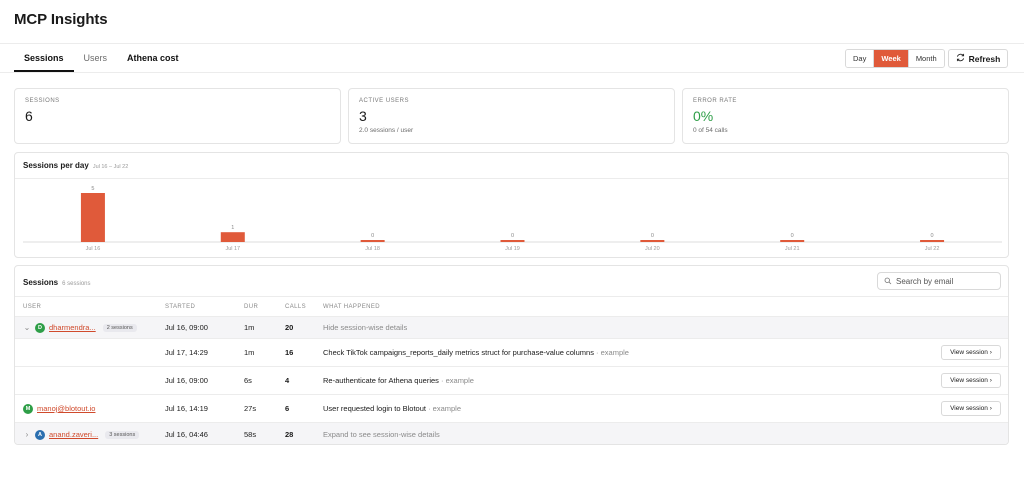  I want to click on chevron-down-icon: ⌄, so click(27, 327).